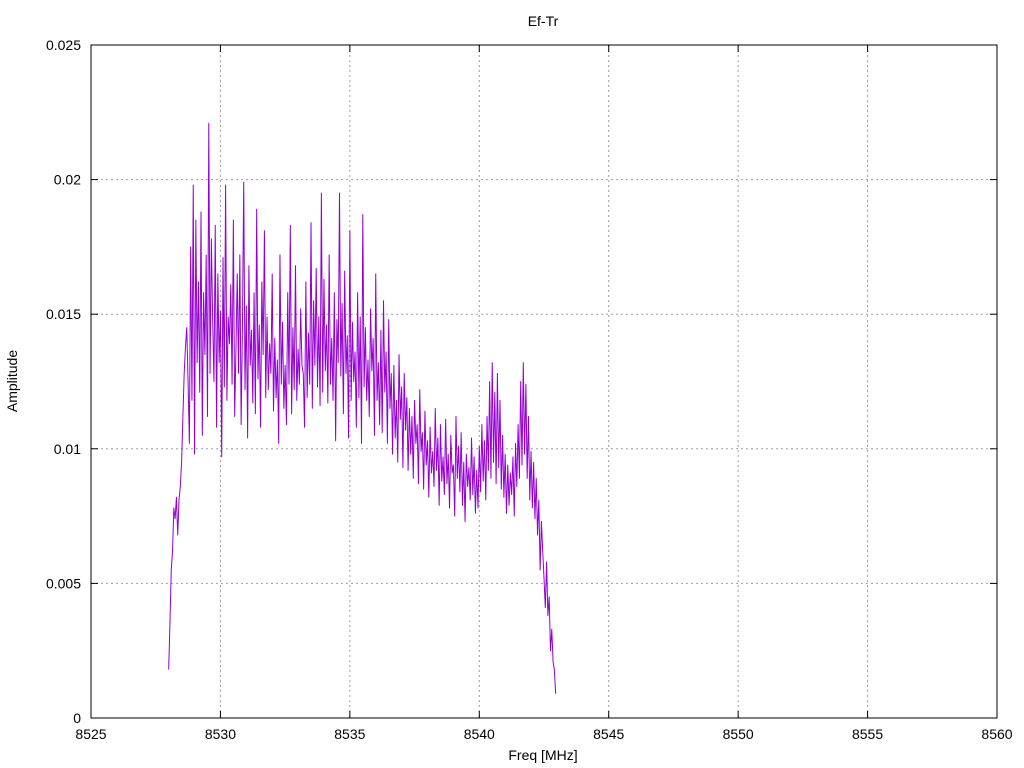 Image resolution: width=1024 pixels, height=768 pixels. I want to click on x-tick-label: 8540, so click(479, 734).